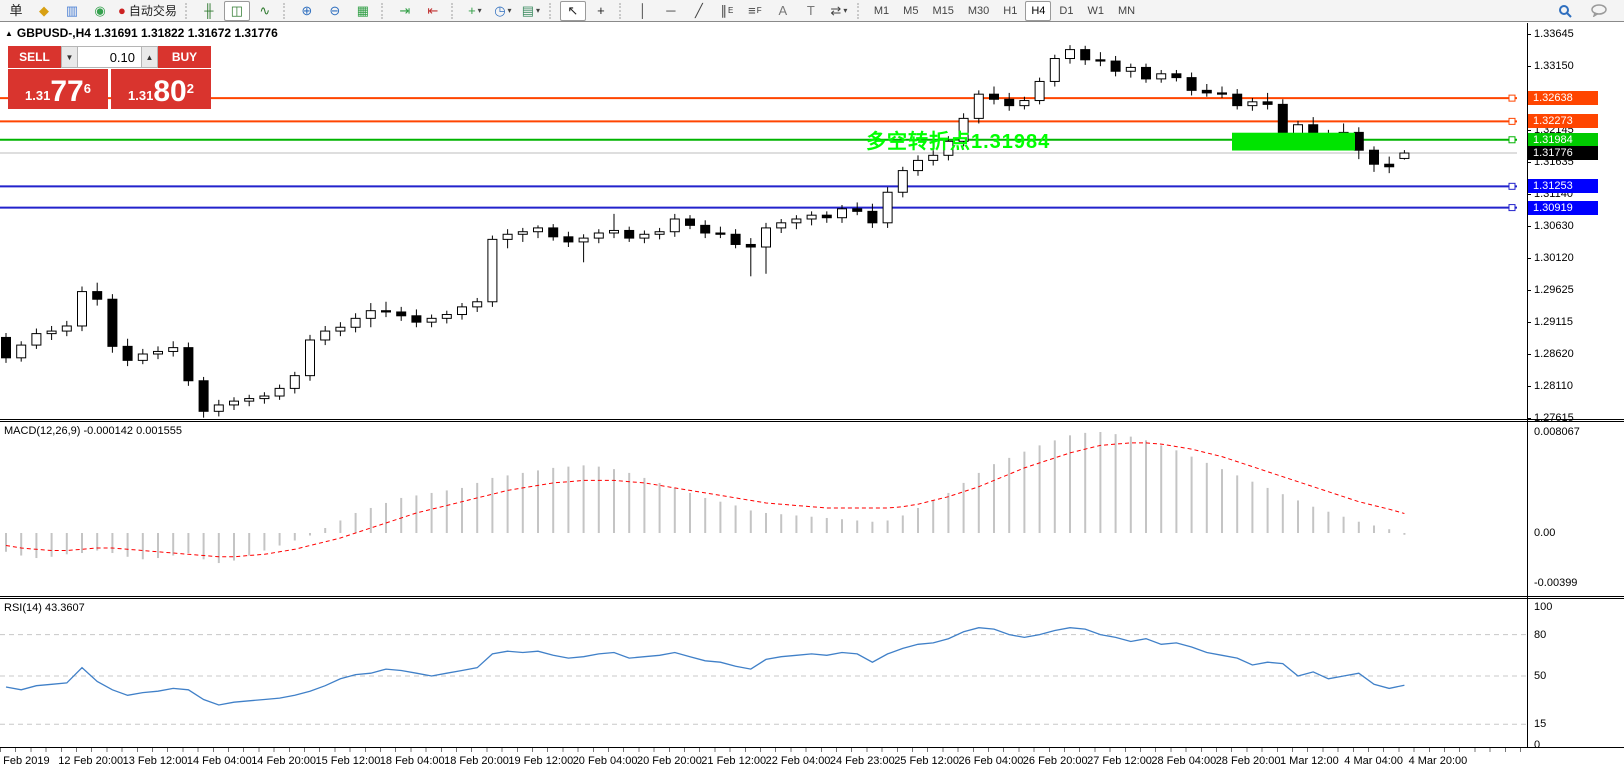 This screenshot has width=1624, height=773. What do you see at coordinates (363, 11) in the screenshot?
I see `tile-windows-button: ▦` at bounding box center [363, 11].